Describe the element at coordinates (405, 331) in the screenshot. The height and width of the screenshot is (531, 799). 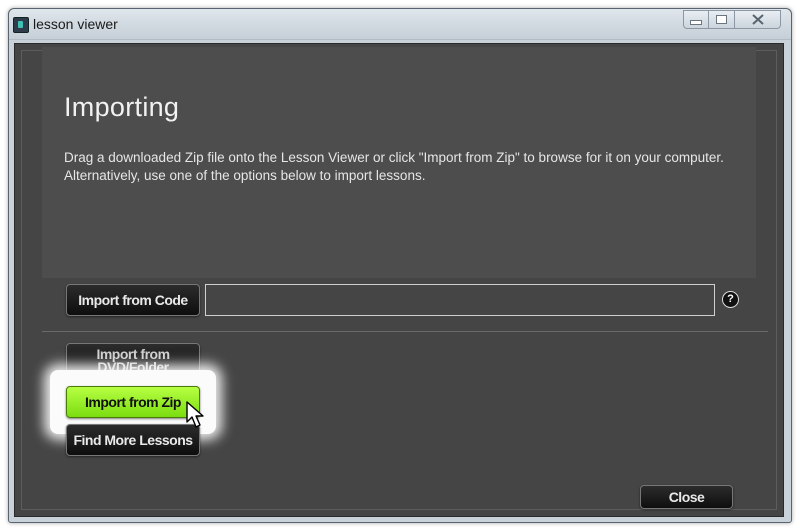
I see `section-divider` at that location.